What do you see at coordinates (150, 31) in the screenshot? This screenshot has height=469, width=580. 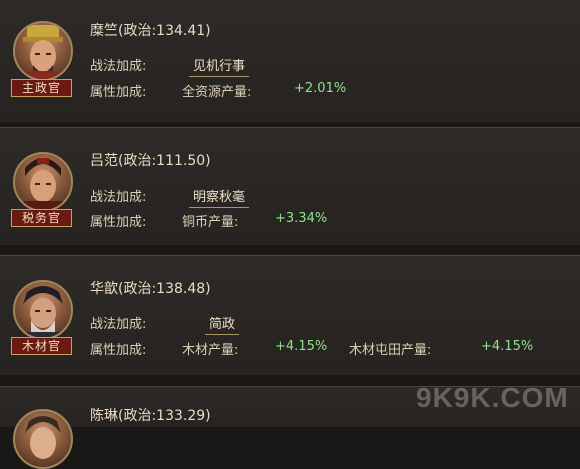 I see `official-name: 糜竺(政治:134.41)` at bounding box center [150, 31].